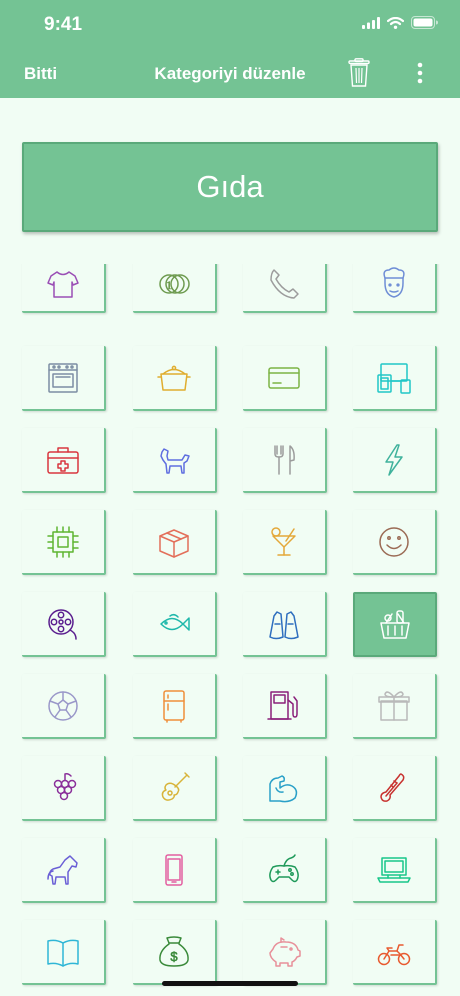 The height and width of the screenshot is (996, 460). I want to click on smartphone-icon, so click(174, 869).